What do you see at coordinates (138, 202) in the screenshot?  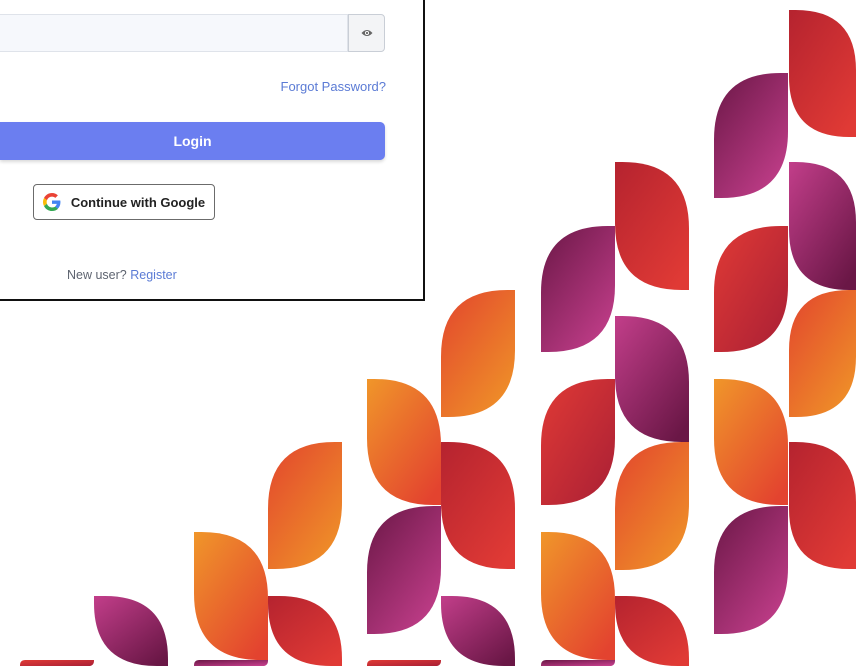 I see `google-button-label: Continue with Google` at bounding box center [138, 202].